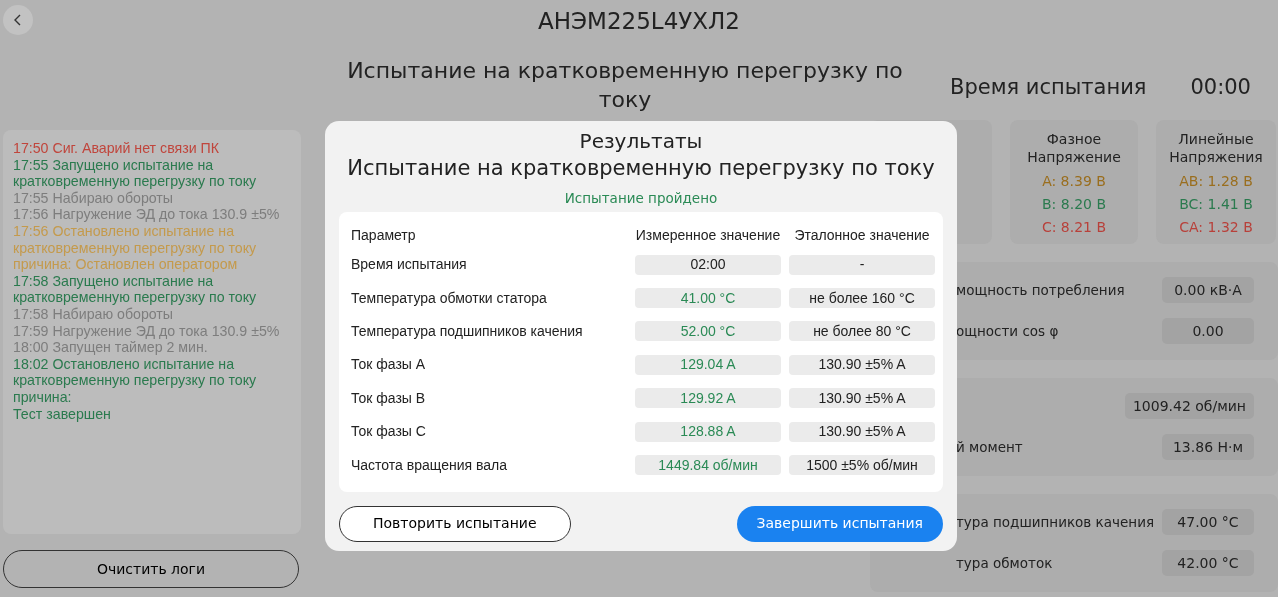  I want to click on parameter-label: Ток фазы A, so click(389, 365).